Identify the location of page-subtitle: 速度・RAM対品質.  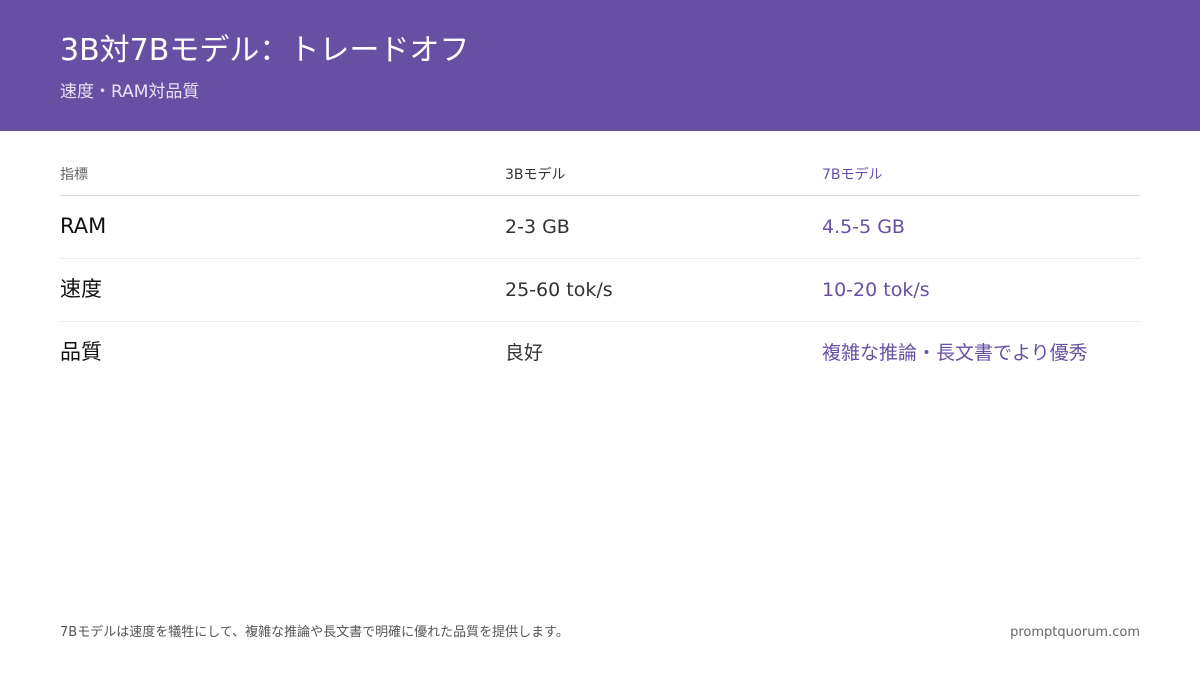
(130, 92).